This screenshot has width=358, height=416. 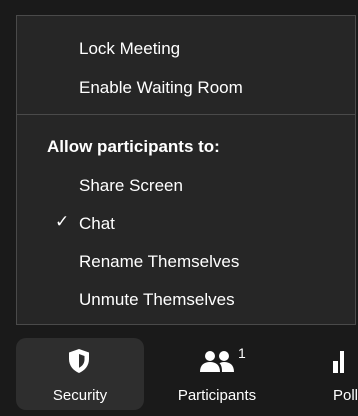 I want to click on enable-waiting-room-item: Enable Waiting Room, so click(x=161, y=88).